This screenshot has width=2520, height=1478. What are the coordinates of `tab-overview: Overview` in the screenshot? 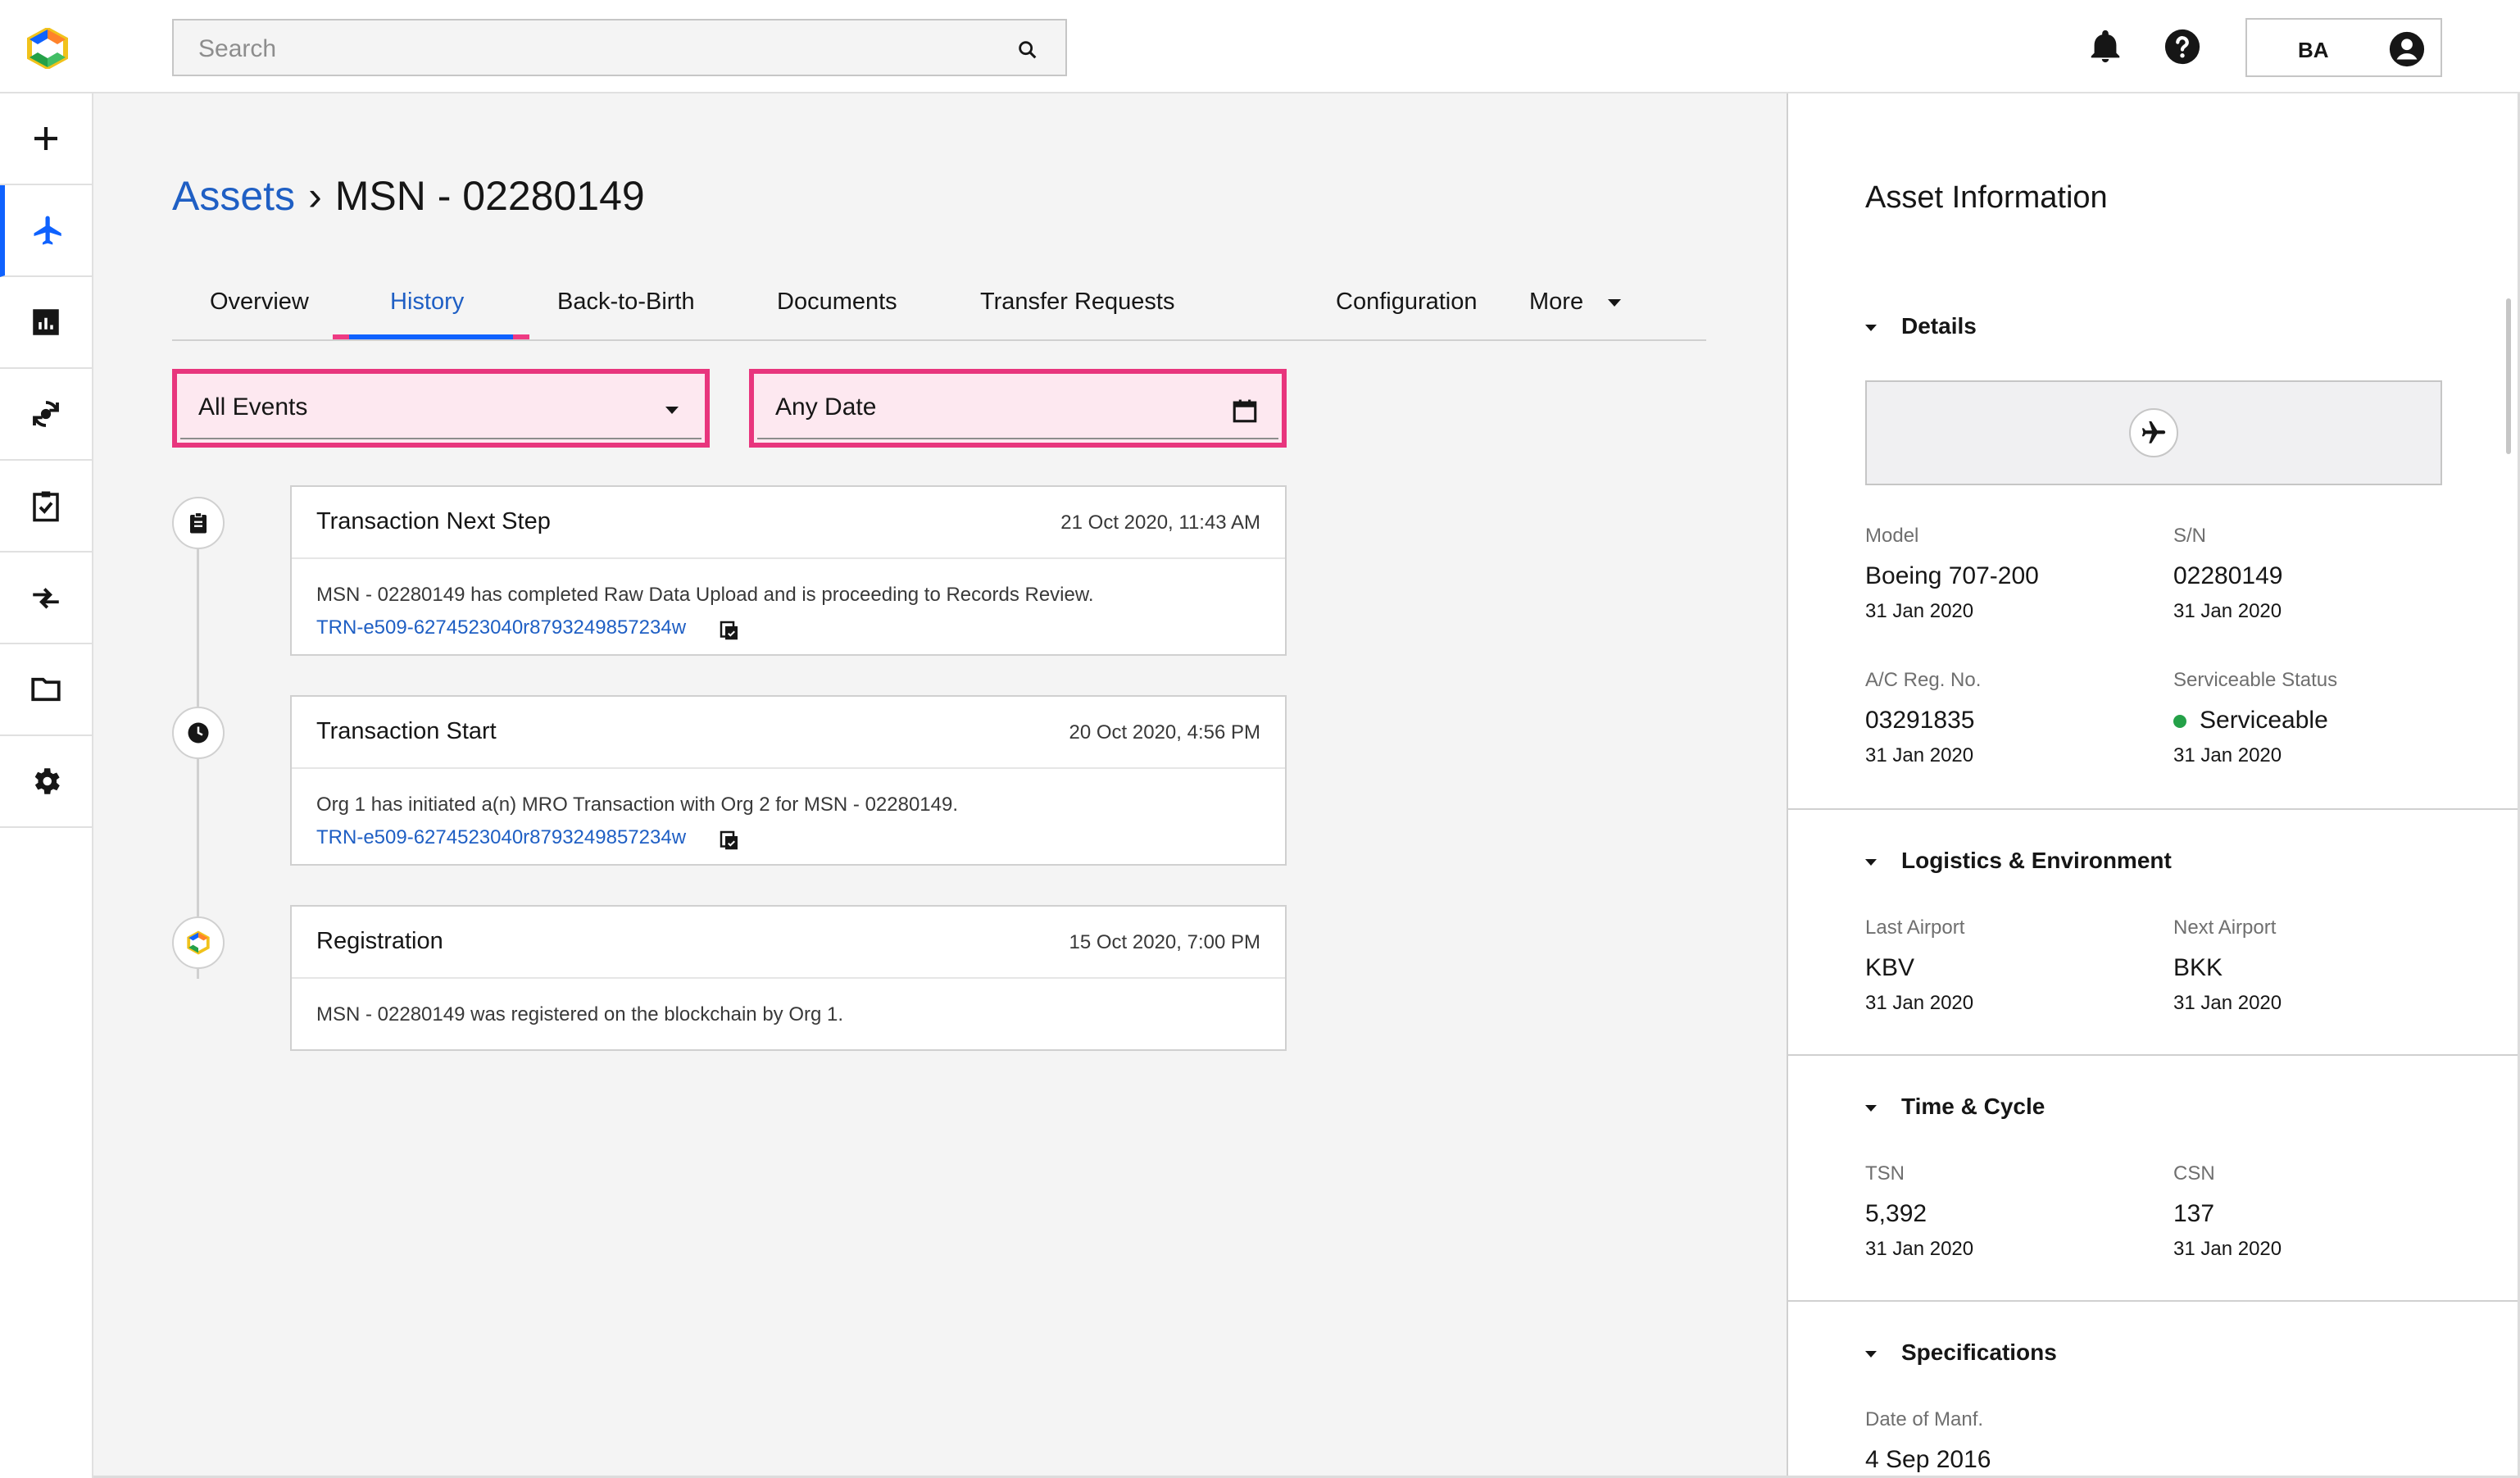 It's located at (259, 303).